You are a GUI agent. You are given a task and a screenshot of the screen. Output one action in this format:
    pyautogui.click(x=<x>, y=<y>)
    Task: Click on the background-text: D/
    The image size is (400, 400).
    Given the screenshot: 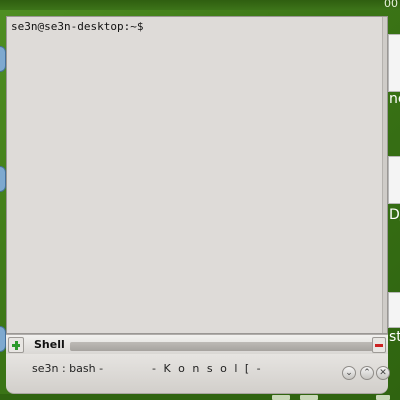 What is the action you would take?
    pyautogui.click(x=394, y=215)
    